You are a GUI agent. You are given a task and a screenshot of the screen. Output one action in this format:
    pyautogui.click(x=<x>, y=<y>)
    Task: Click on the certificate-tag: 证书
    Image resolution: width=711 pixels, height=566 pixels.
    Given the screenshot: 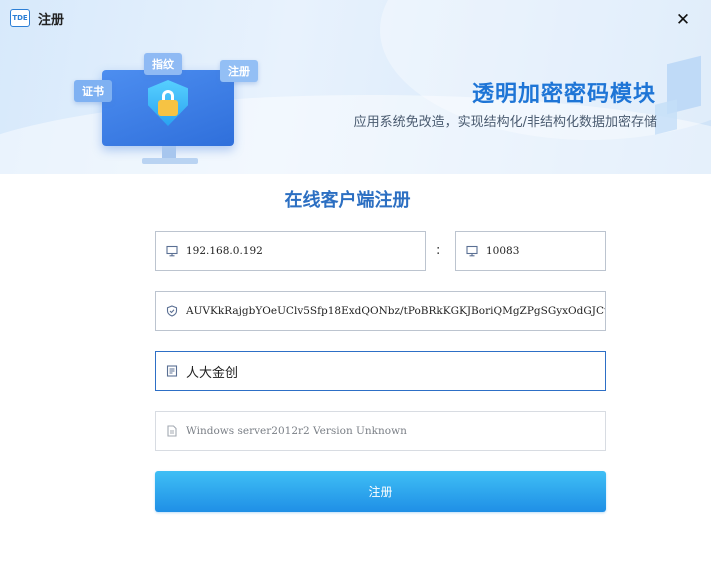 What is the action you would take?
    pyautogui.click(x=93, y=91)
    